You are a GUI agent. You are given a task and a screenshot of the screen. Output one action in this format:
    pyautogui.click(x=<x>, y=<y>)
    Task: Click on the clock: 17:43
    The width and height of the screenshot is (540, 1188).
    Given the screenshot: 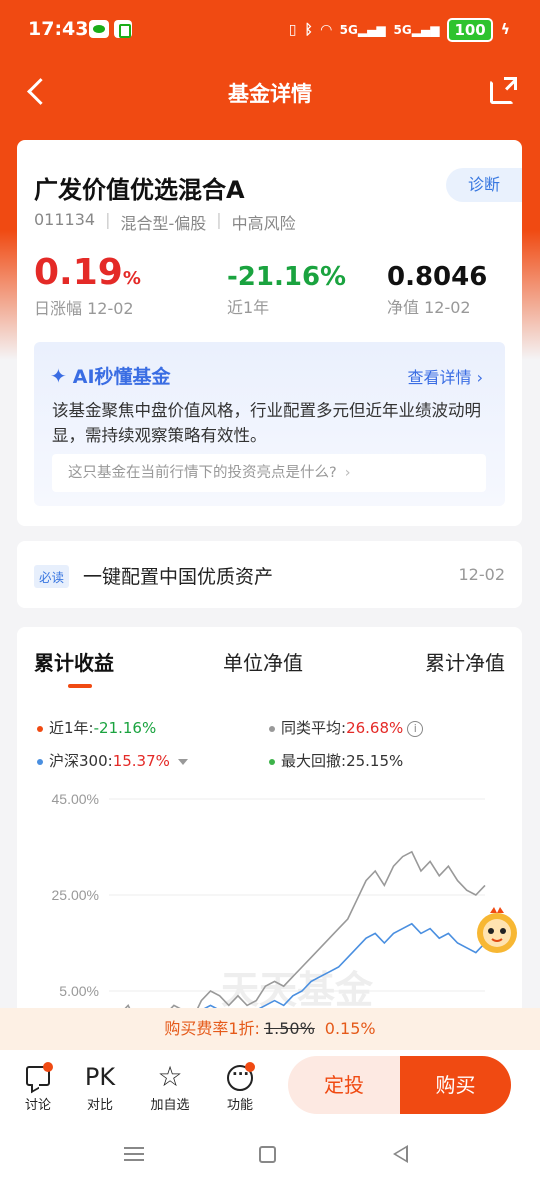 What is the action you would take?
    pyautogui.click(x=58, y=29)
    